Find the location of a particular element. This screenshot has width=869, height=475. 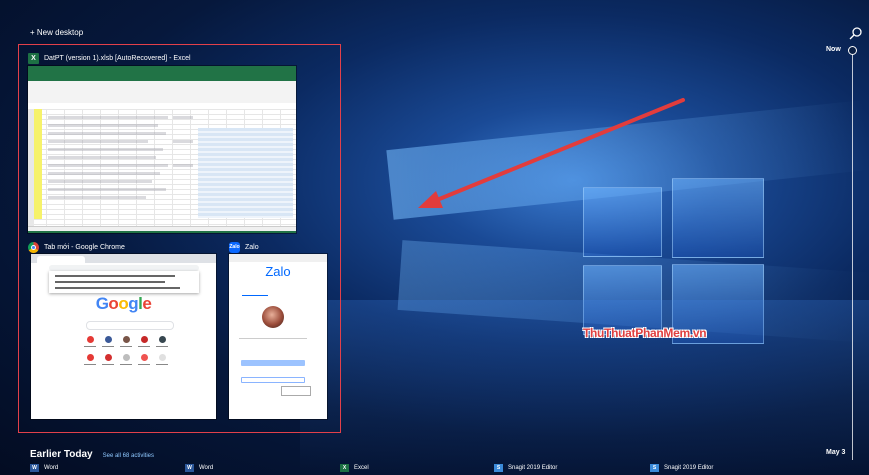

earlier-today-section: Earlier Today See all 68 activities is located at coordinates (92, 454).